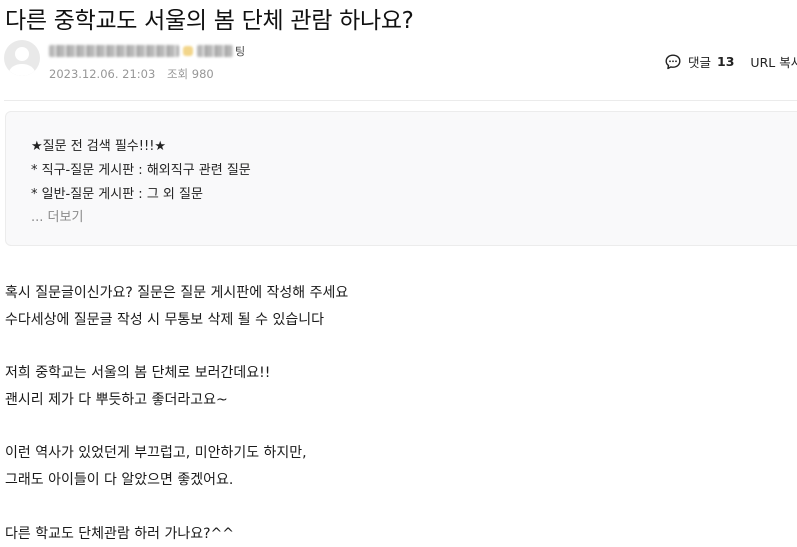 Image resolution: width=797 pixels, height=547 pixels. What do you see at coordinates (177, 293) in the screenshot?
I see `content-line: 혹시 질문글이신가요? 질문은 질문 게시판에 작성해 주세요` at bounding box center [177, 293].